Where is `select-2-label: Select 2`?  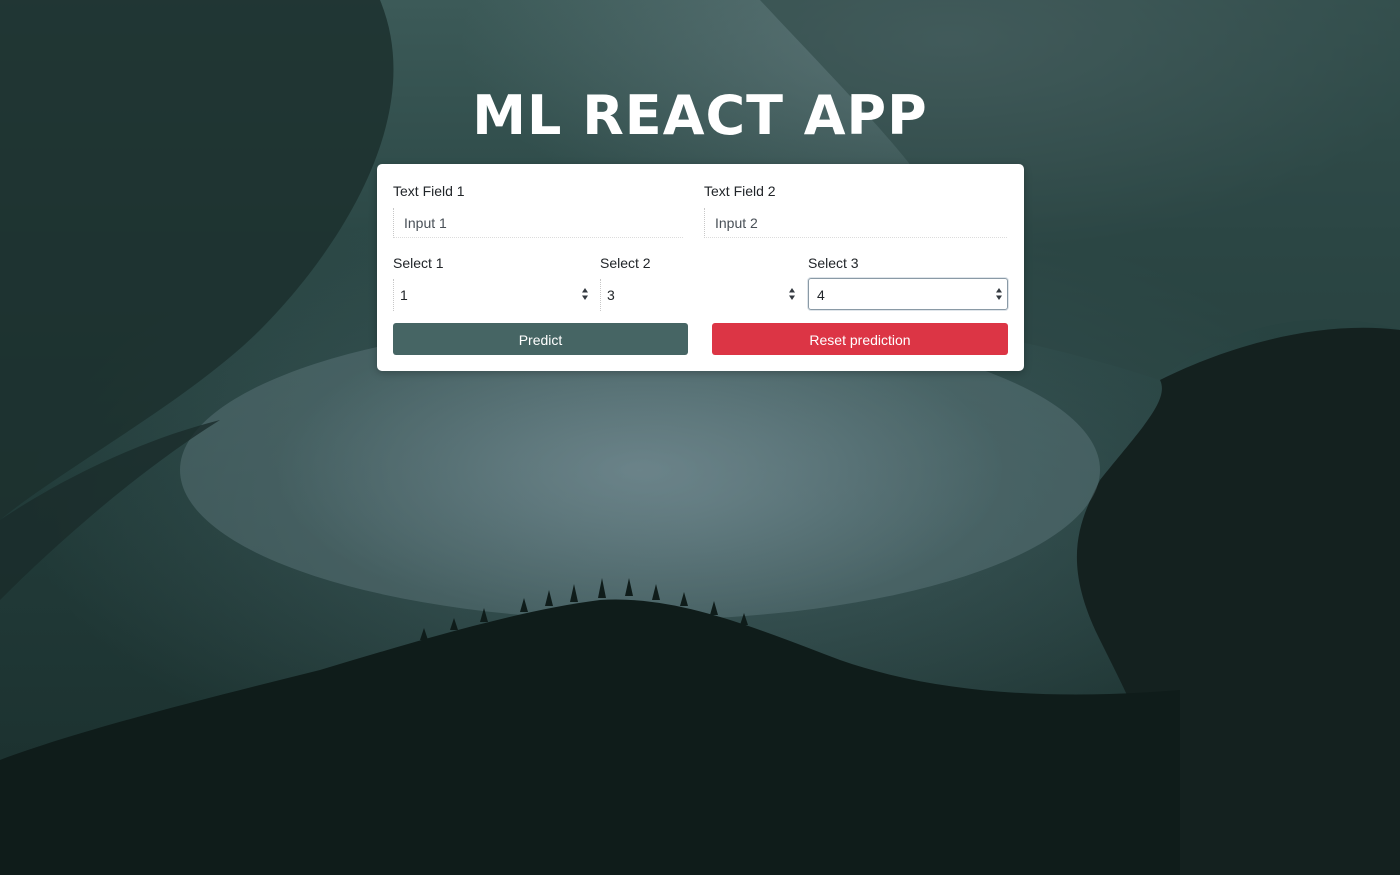 select-2-label: Select 2 is located at coordinates (625, 263).